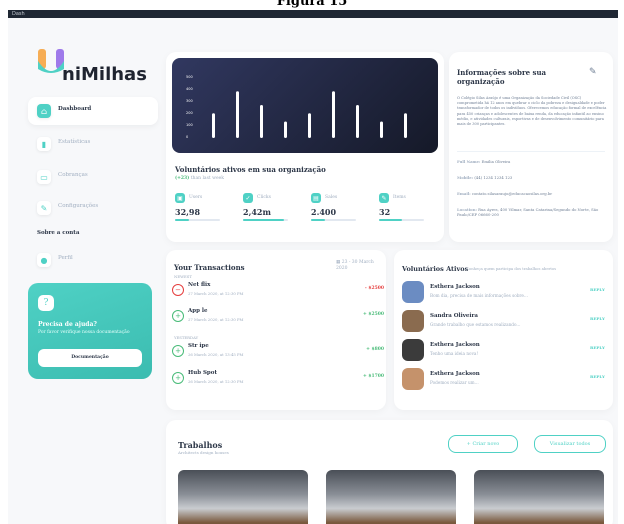 This screenshot has width=624, height=524. I want to click on sidebar-item-perfil: ● Perfil, so click(93, 260).